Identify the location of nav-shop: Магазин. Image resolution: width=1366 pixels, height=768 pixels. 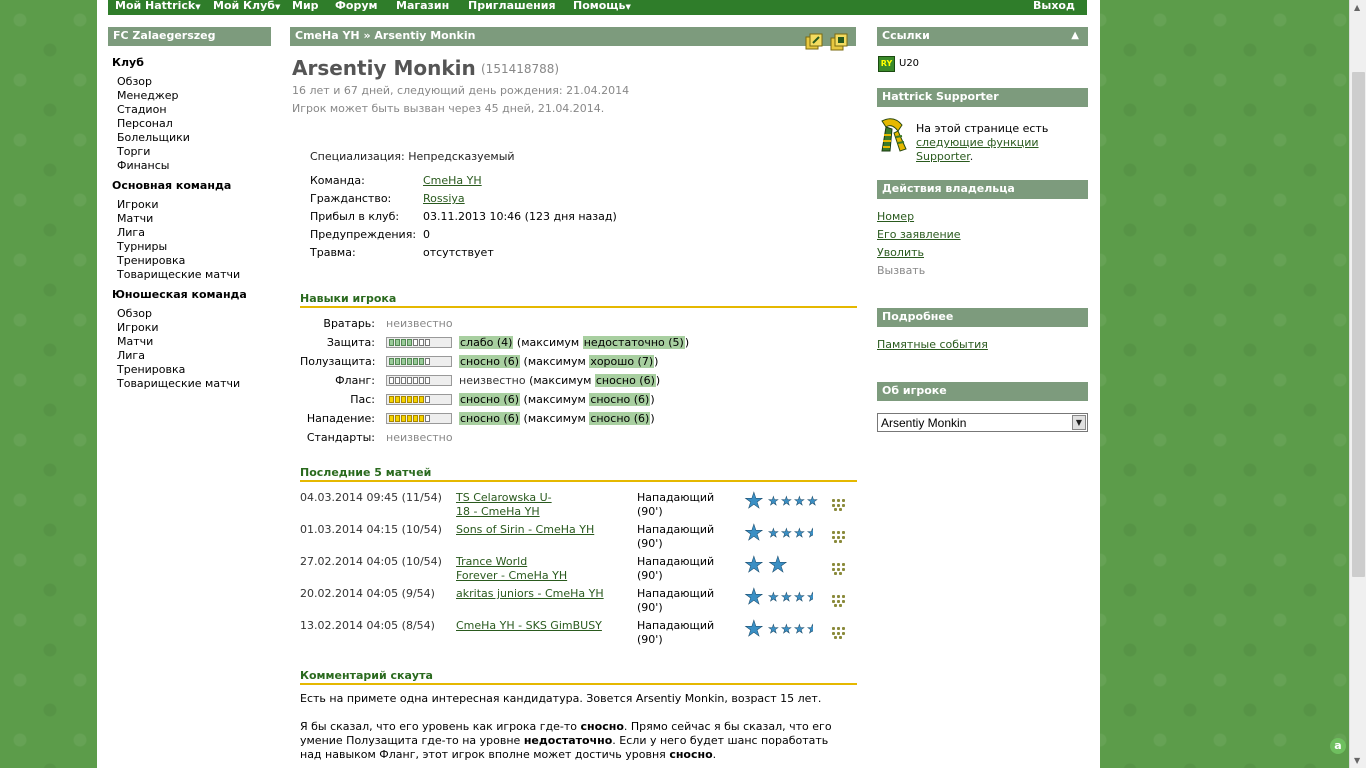
(422, 6).